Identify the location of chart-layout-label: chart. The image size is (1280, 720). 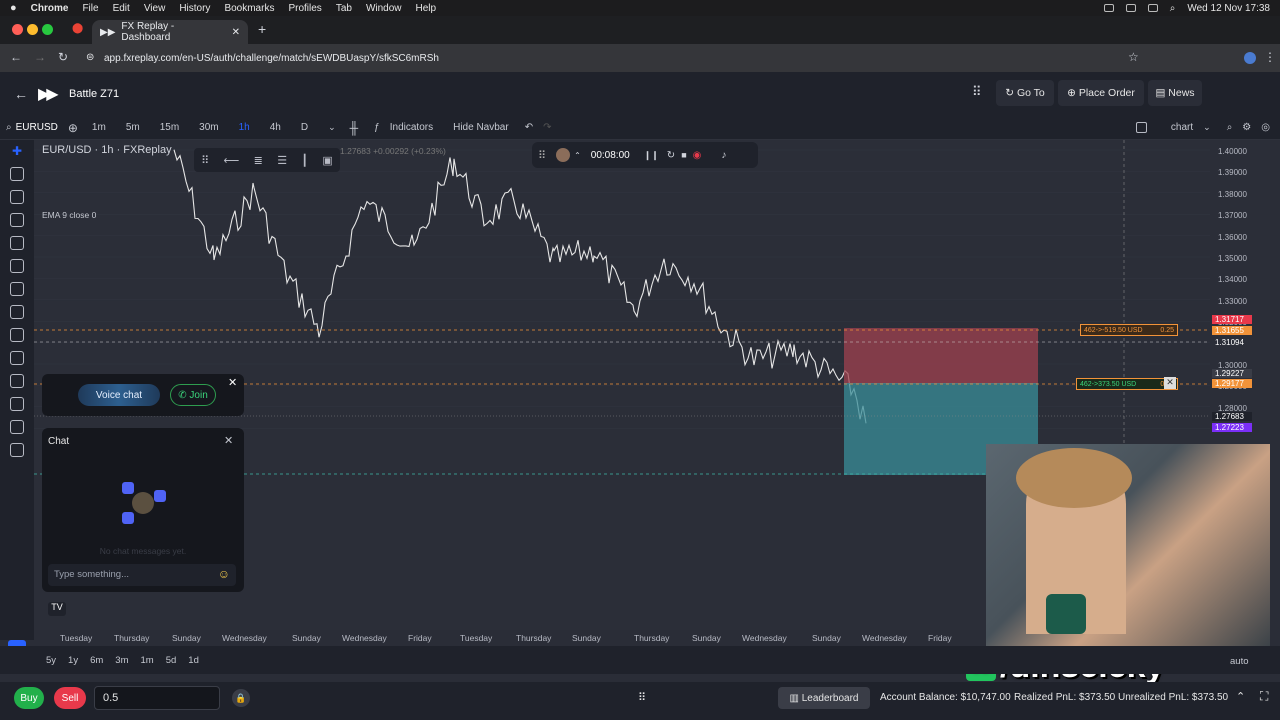
(1182, 127).